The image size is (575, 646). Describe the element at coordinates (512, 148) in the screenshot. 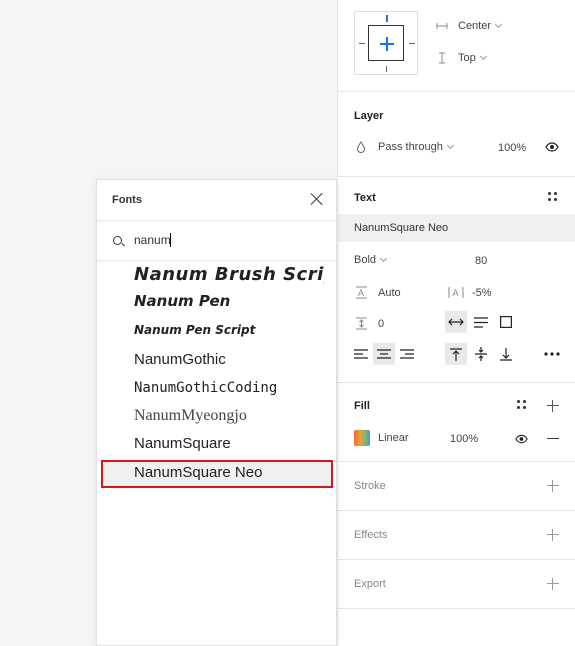

I see `layer-opacity: 100%` at that location.